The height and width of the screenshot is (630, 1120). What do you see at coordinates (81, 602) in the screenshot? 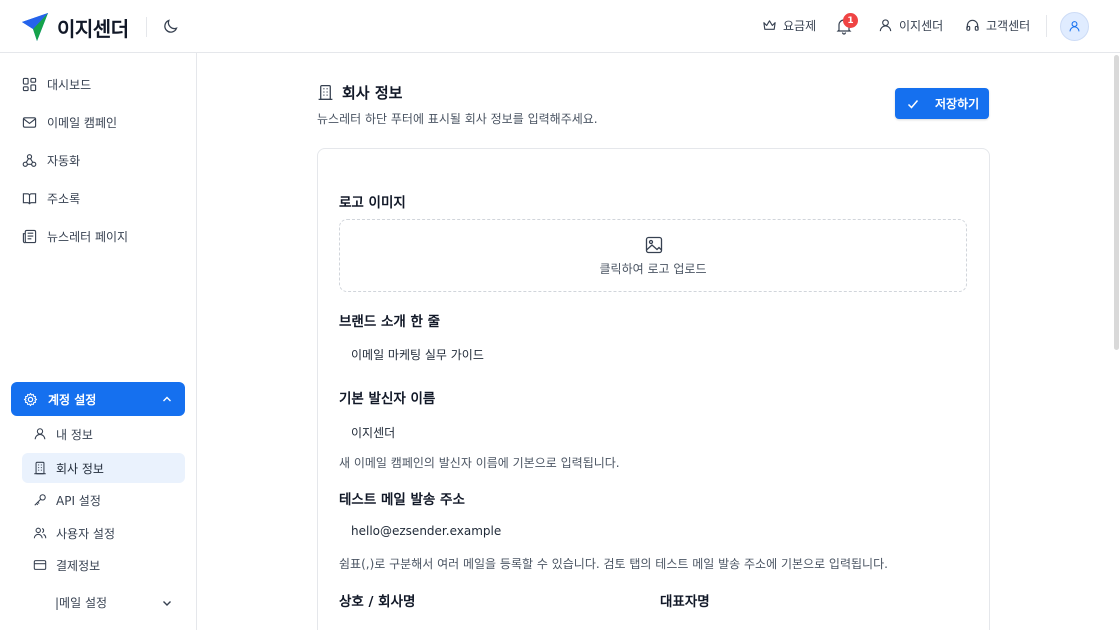
I see `sidebar-subitem-label: |메일 설정` at bounding box center [81, 602].